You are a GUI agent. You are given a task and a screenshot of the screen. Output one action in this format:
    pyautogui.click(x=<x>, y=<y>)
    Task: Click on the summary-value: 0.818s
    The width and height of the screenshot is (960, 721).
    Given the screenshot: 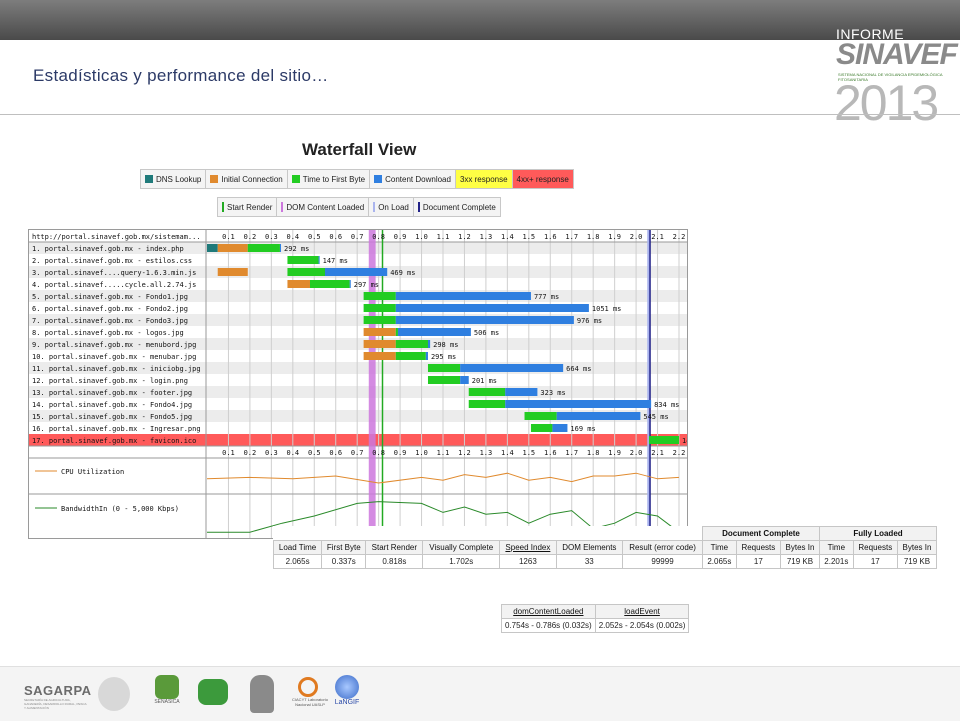 What is the action you would take?
    pyautogui.click(x=394, y=561)
    